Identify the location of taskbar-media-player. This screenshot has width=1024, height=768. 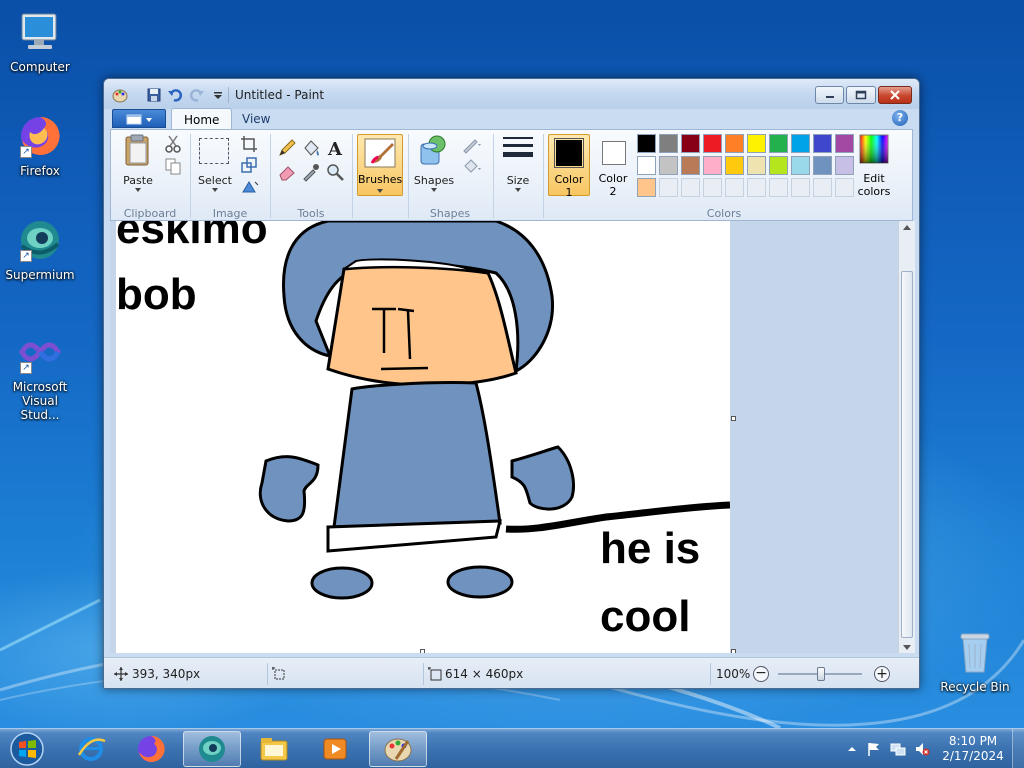
(335, 749).